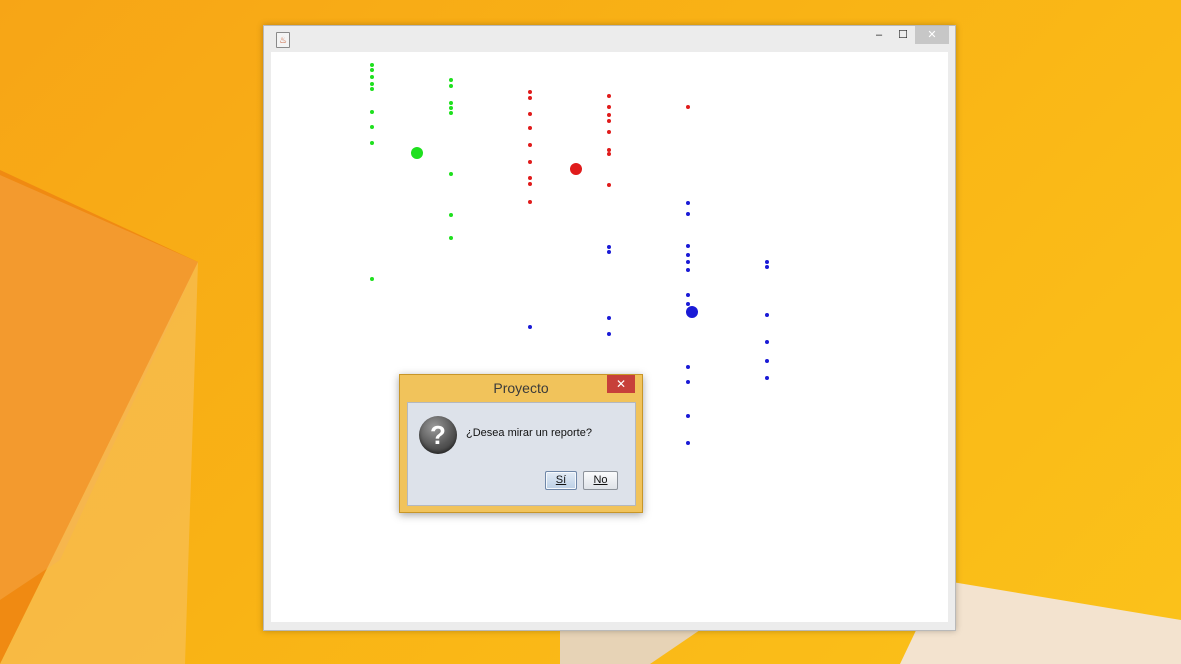  I want to click on minimize-button: –, so click(879, 35).